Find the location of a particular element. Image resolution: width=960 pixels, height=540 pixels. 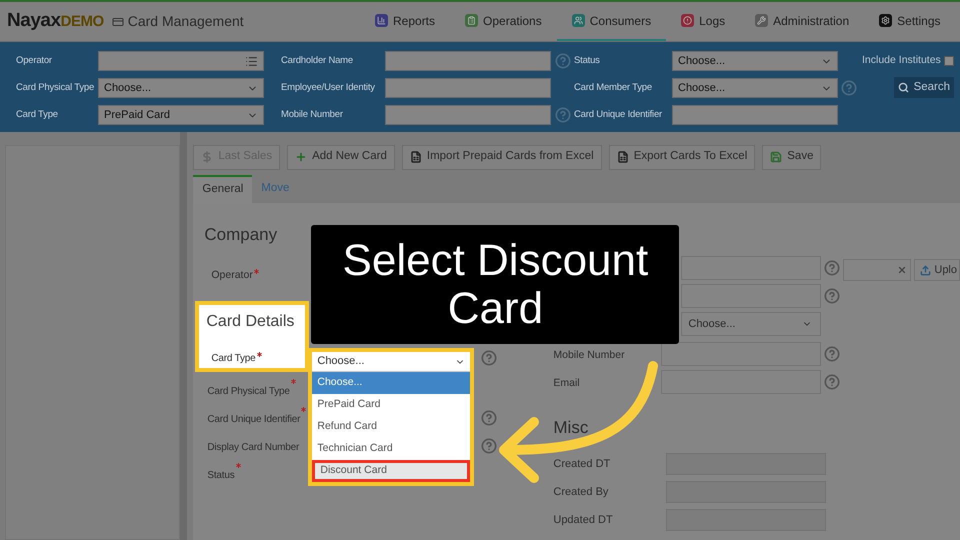

filter-label: Card Unique Identifier is located at coordinates (619, 115).